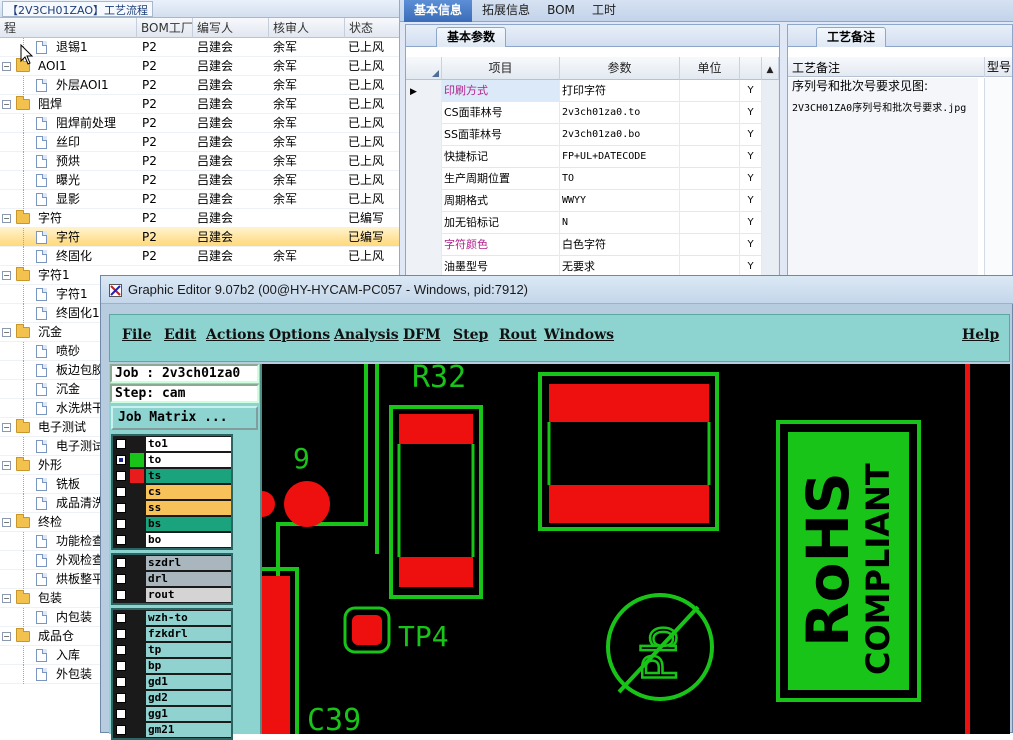  Describe the element at coordinates (299, 335) in the screenshot. I see `menu-options: Options` at that location.